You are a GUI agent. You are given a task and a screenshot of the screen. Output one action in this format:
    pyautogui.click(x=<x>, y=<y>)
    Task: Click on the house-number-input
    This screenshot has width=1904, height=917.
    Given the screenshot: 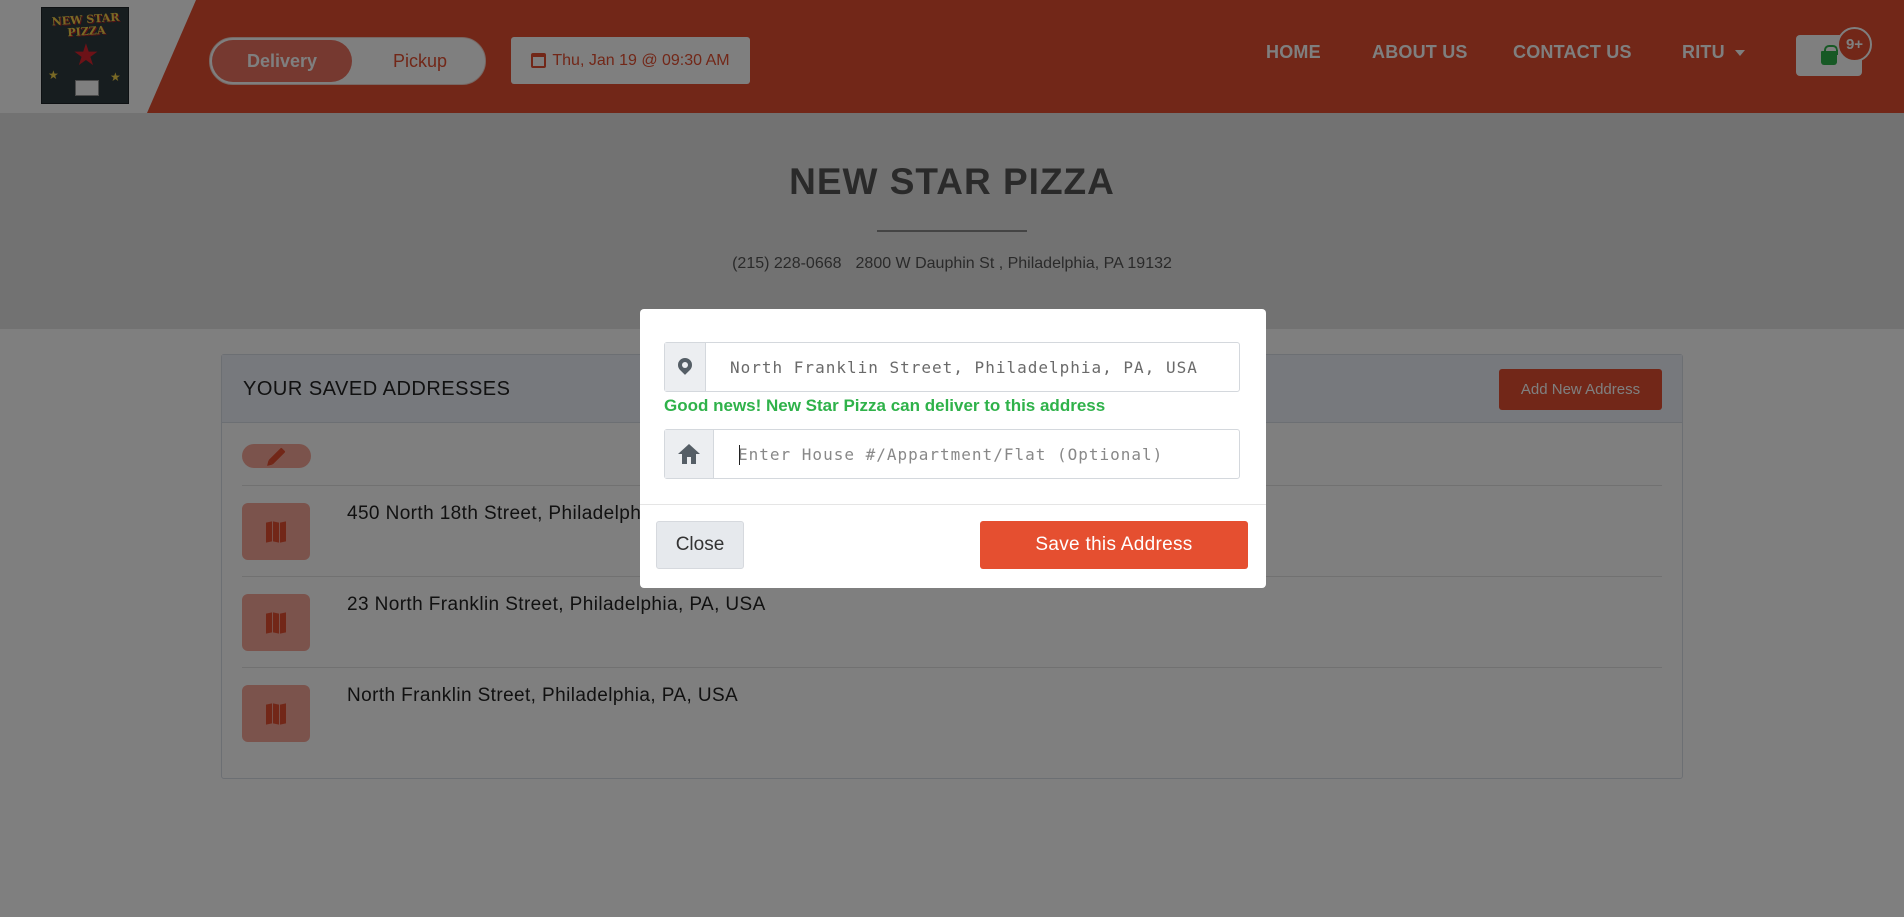 What is the action you would take?
    pyautogui.click(x=976, y=454)
    